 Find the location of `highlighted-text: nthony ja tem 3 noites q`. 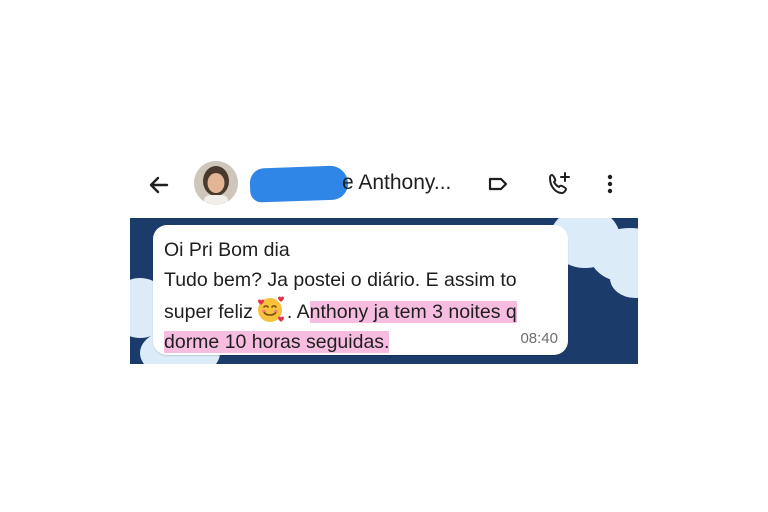

highlighted-text: nthony ja tem 3 noites q is located at coordinates (413, 312).